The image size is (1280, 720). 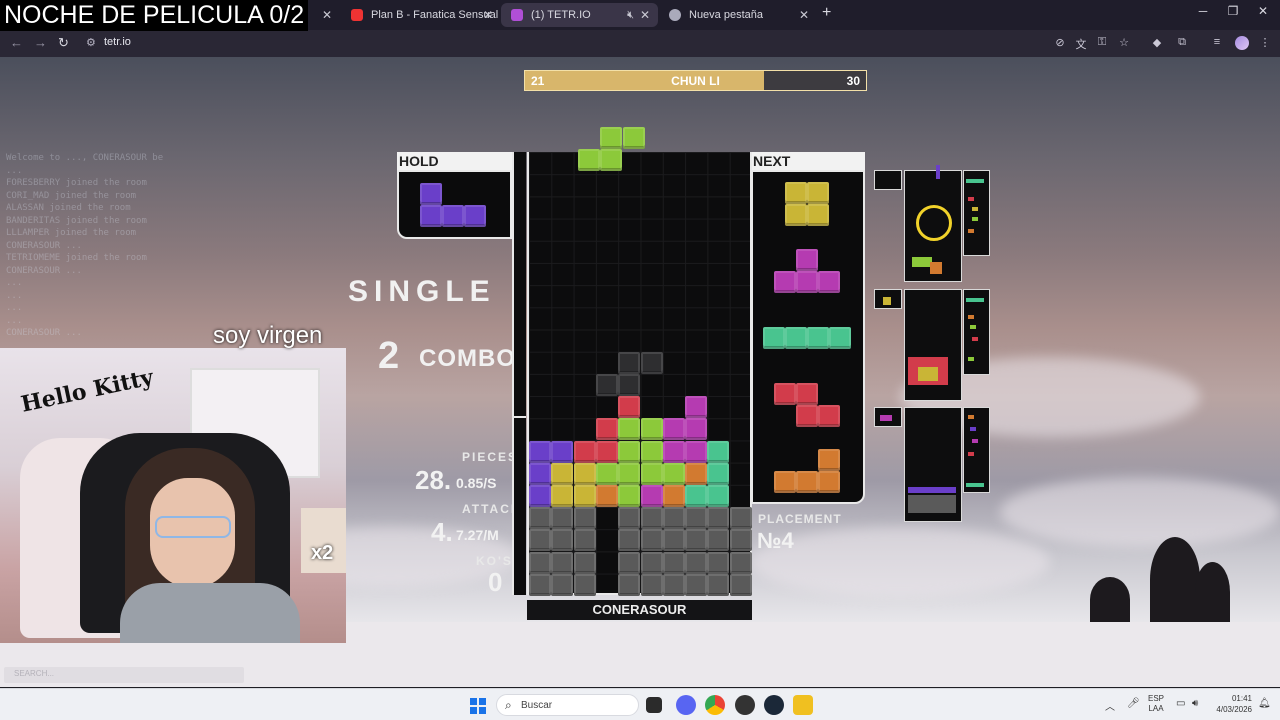 What do you see at coordinates (715, 705) in the screenshot?
I see `chrome-icon` at bounding box center [715, 705].